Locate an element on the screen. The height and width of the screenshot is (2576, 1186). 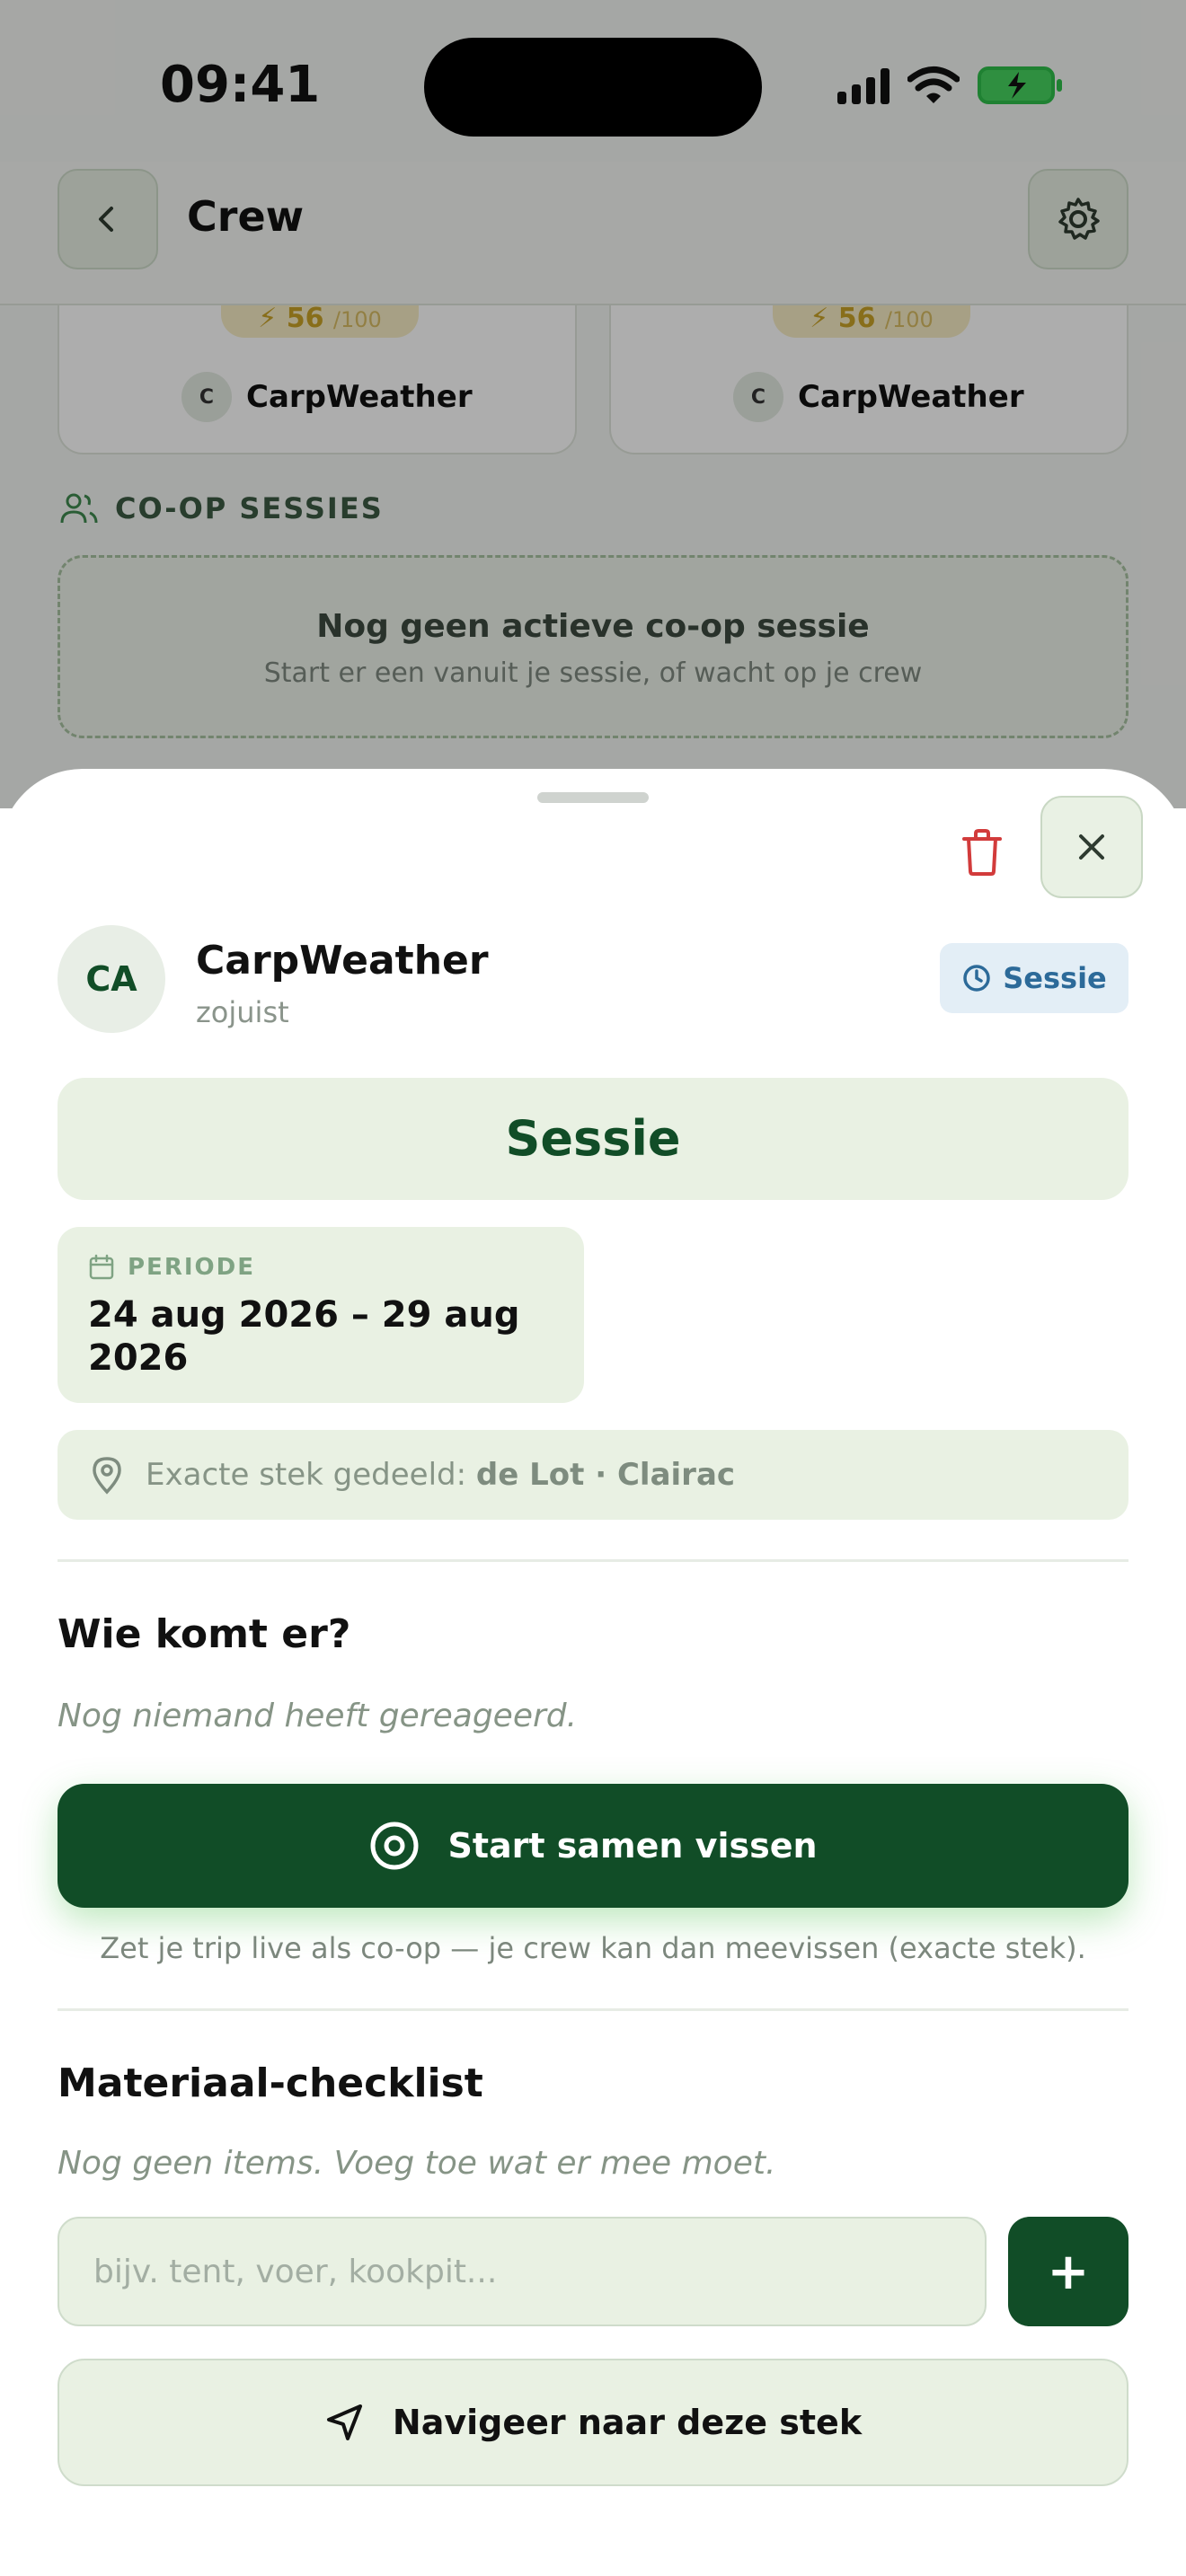
close-icon is located at coordinates (1091, 847).